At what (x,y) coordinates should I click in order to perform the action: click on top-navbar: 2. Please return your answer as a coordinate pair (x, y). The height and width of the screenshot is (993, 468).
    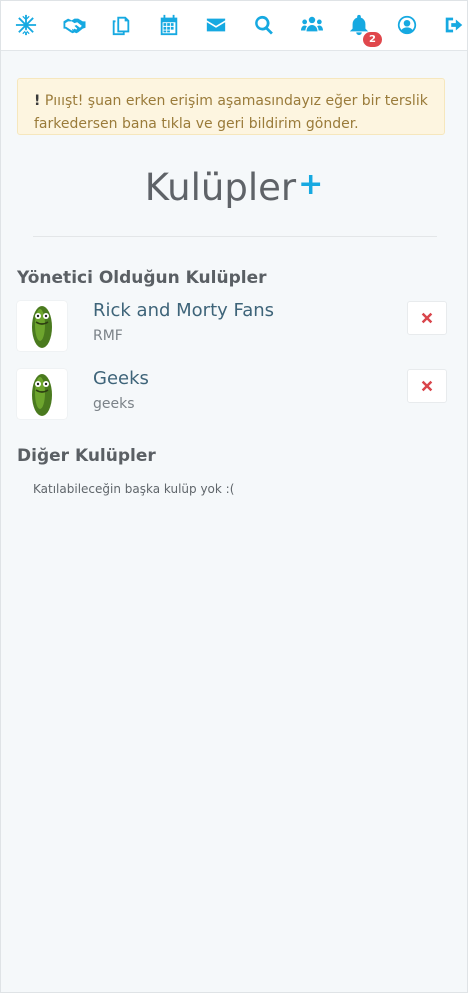
    Looking at the image, I should click on (234, 26).